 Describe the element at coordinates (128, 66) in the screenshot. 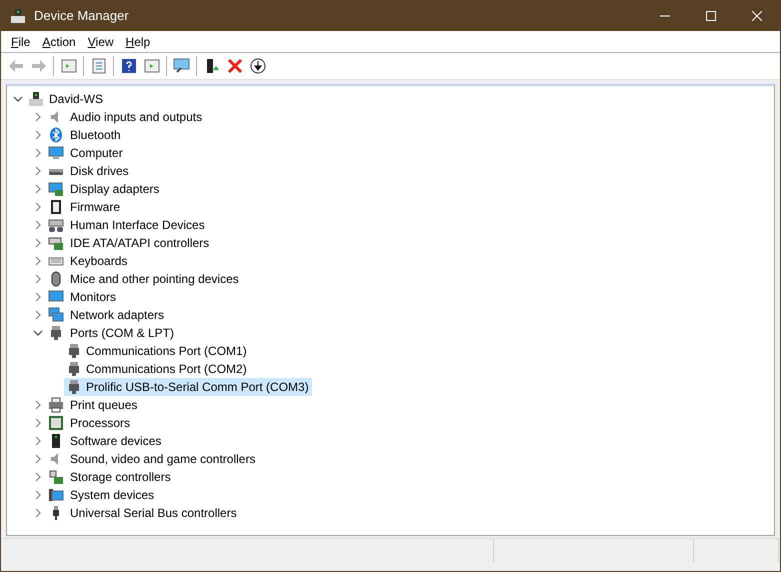

I see `help-icon` at that location.